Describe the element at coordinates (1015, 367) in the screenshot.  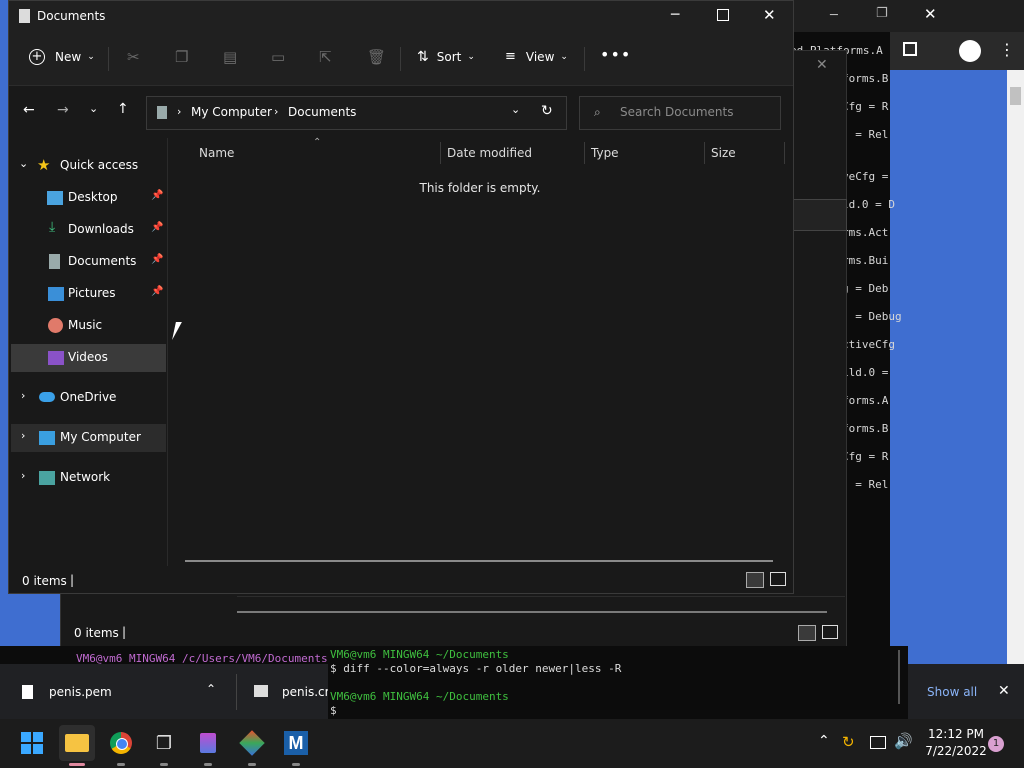
I see `page-scrollbar` at that location.